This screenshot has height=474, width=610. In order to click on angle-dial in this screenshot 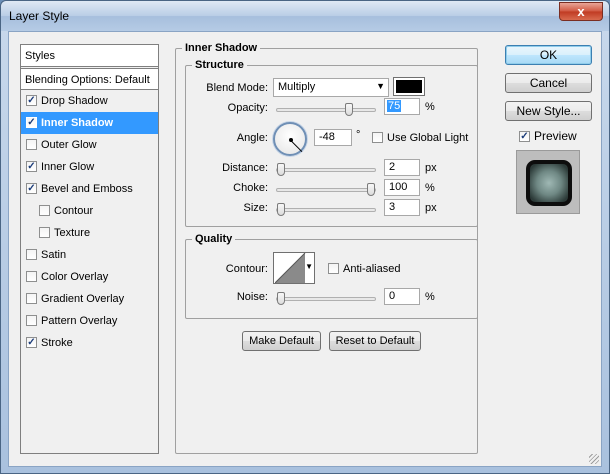, I will do `click(290, 139)`.